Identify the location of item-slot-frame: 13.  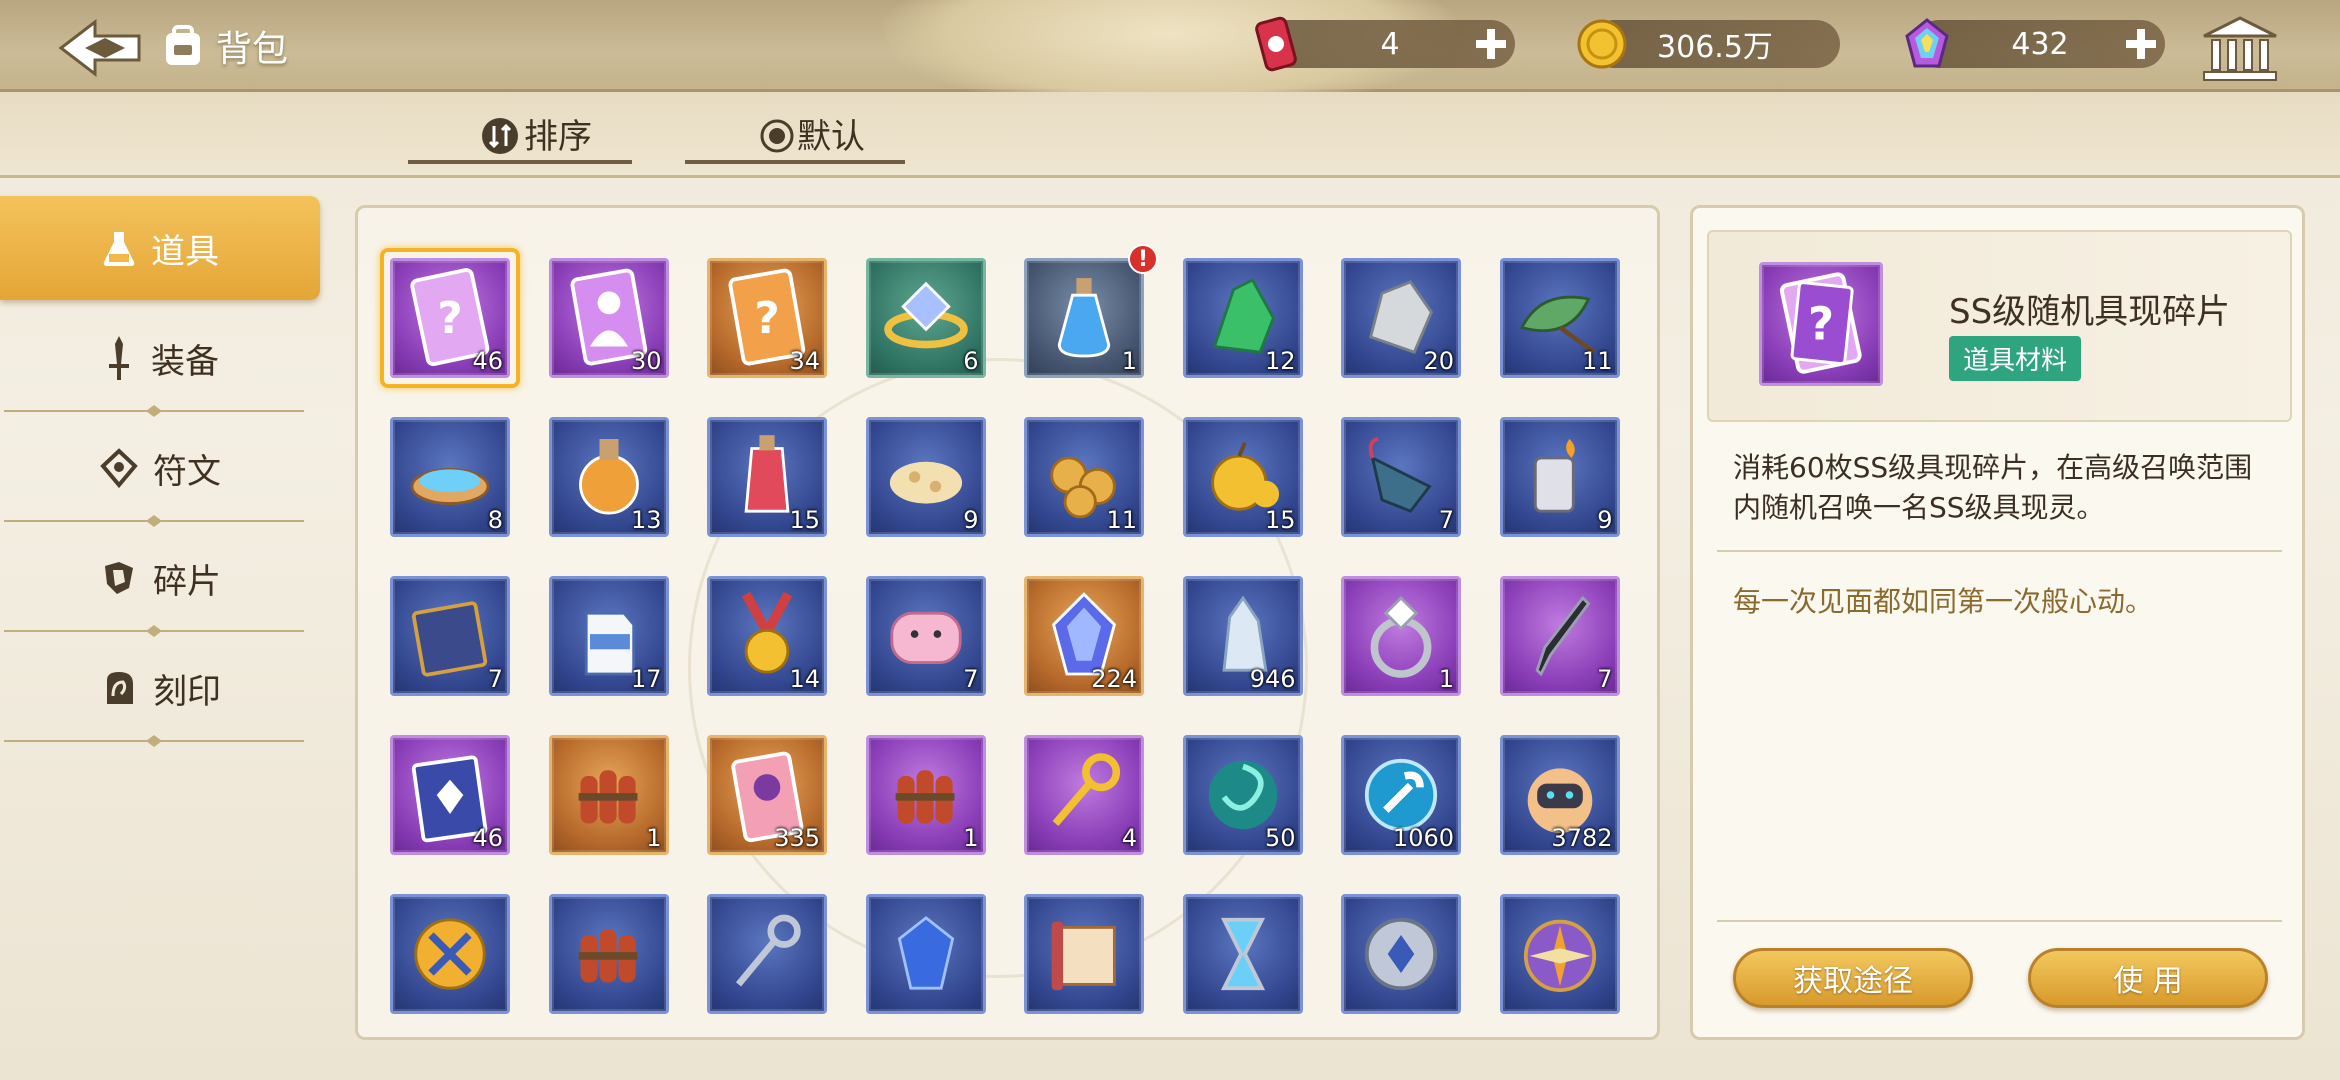
(608, 477).